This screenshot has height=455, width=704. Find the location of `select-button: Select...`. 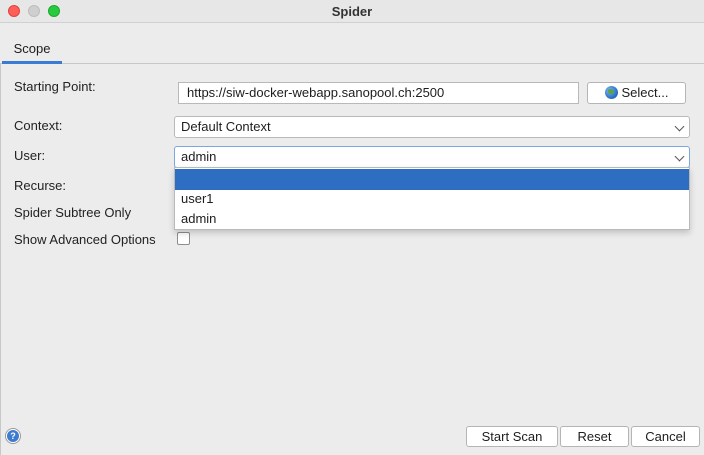

select-button: Select... is located at coordinates (636, 93).